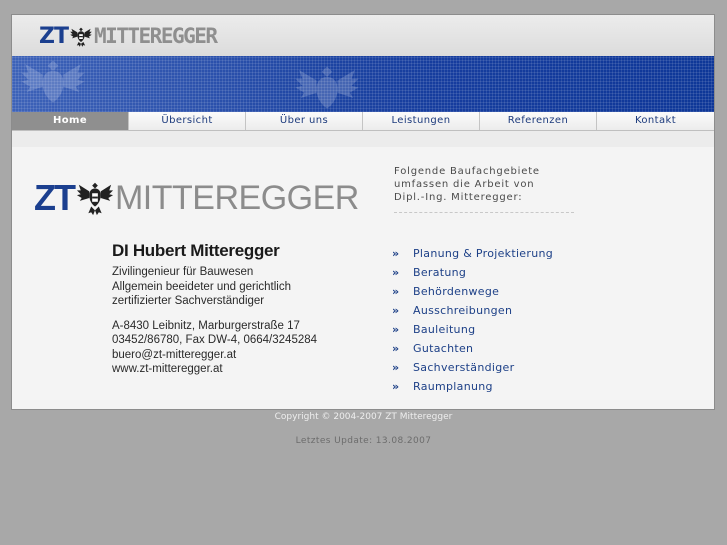 This screenshot has width=727, height=545. Describe the element at coordinates (502, 291) in the screenshot. I see `service-link-behoerdenwege: » Behördenwege` at that location.